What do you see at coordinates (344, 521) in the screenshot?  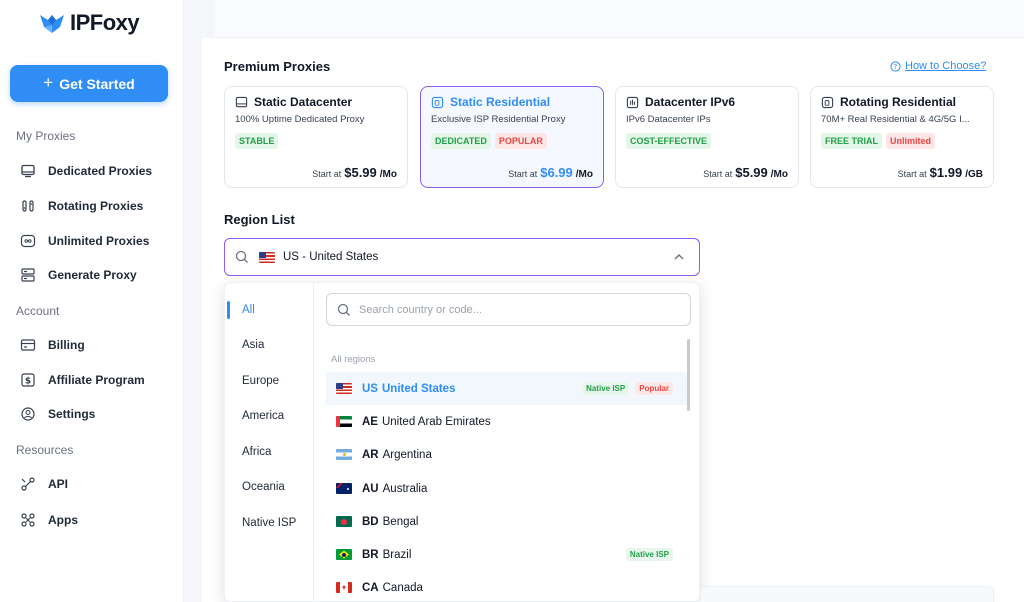 I see `bd-flag-icon` at bounding box center [344, 521].